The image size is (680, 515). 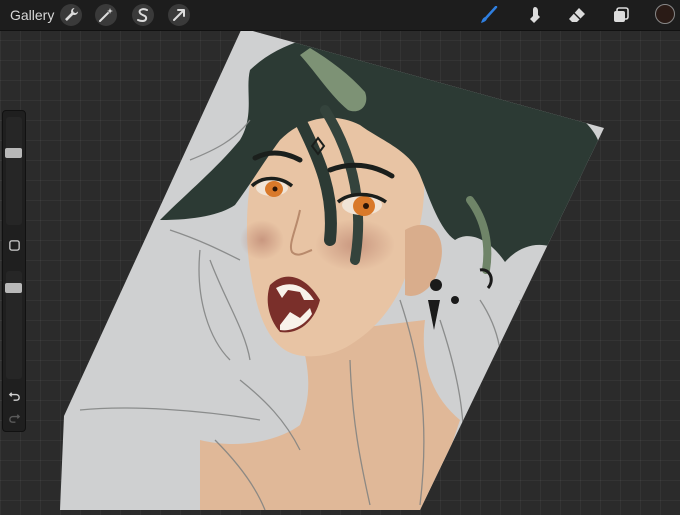 I want to click on wrench-icon, so click(x=71, y=14).